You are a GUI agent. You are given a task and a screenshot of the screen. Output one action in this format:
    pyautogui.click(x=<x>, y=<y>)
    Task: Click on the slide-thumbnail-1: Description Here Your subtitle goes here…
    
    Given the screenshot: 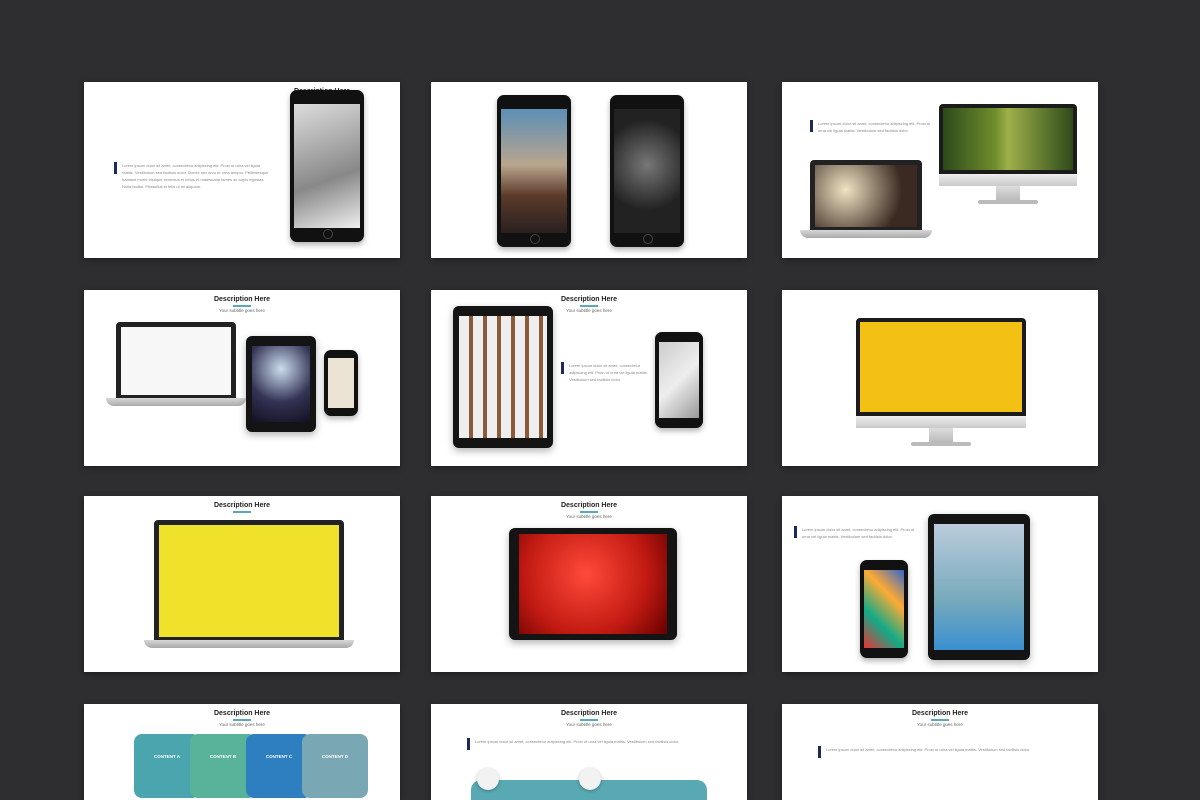 What is the action you would take?
    pyautogui.click(x=242, y=170)
    